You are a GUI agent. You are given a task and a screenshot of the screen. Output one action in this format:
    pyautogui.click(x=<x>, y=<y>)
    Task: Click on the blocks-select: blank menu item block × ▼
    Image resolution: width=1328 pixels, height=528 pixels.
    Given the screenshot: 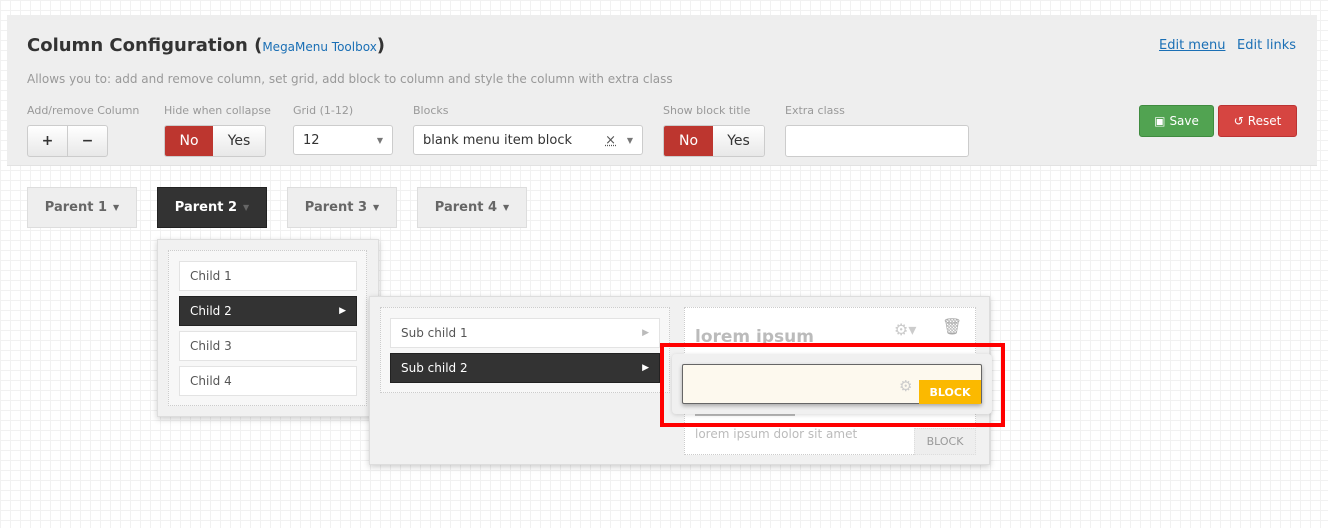 What is the action you would take?
    pyautogui.click(x=528, y=140)
    